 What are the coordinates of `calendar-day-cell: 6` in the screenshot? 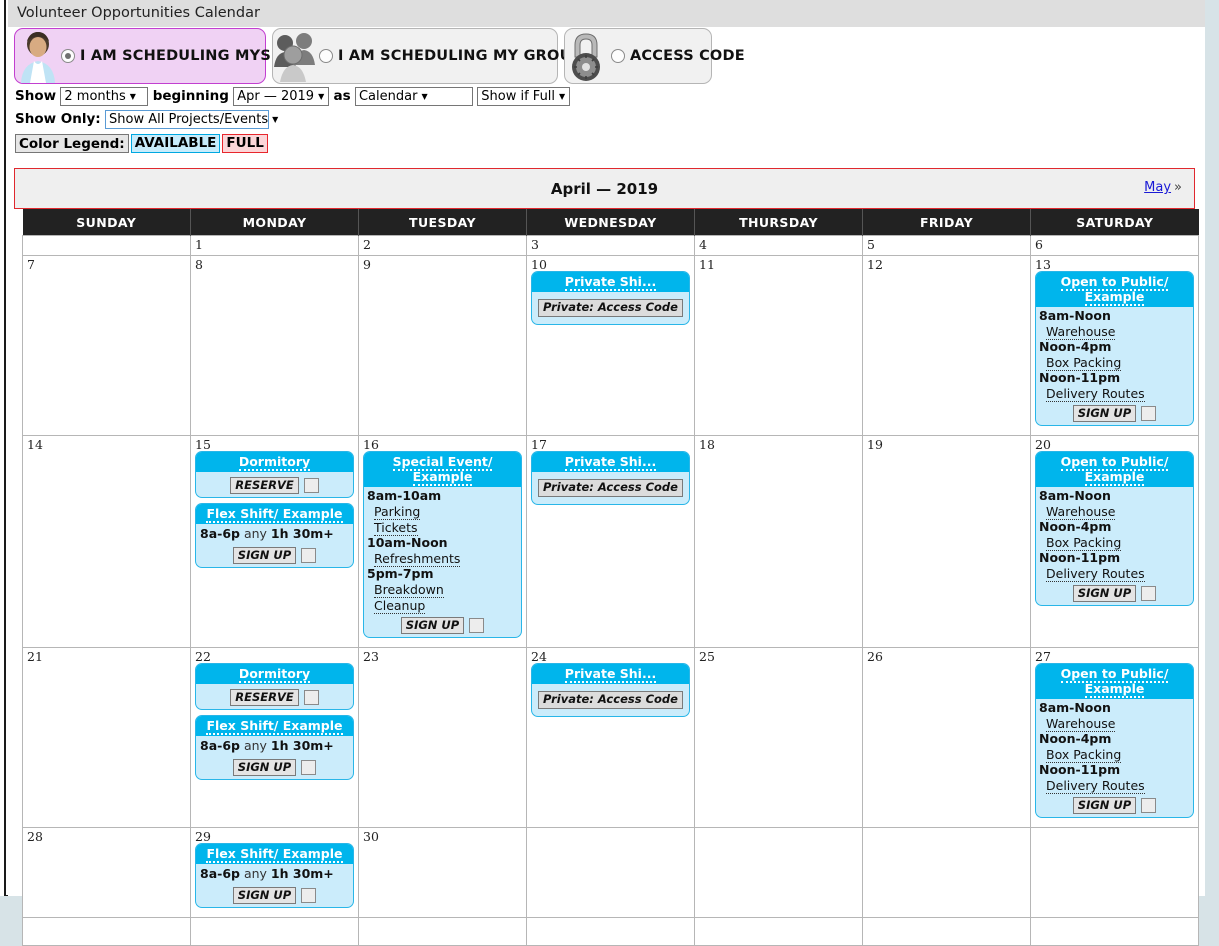 It's located at (1114, 245).